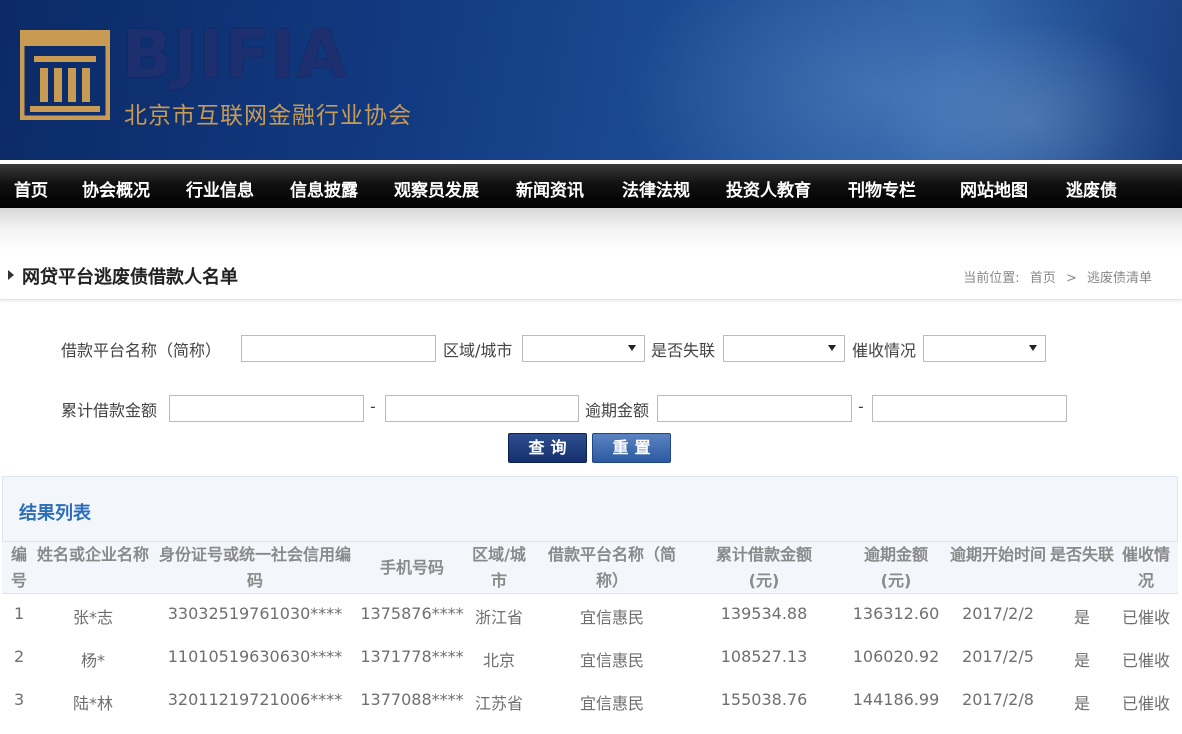  I want to click on logo-title: BJIFIA, so click(235, 55).